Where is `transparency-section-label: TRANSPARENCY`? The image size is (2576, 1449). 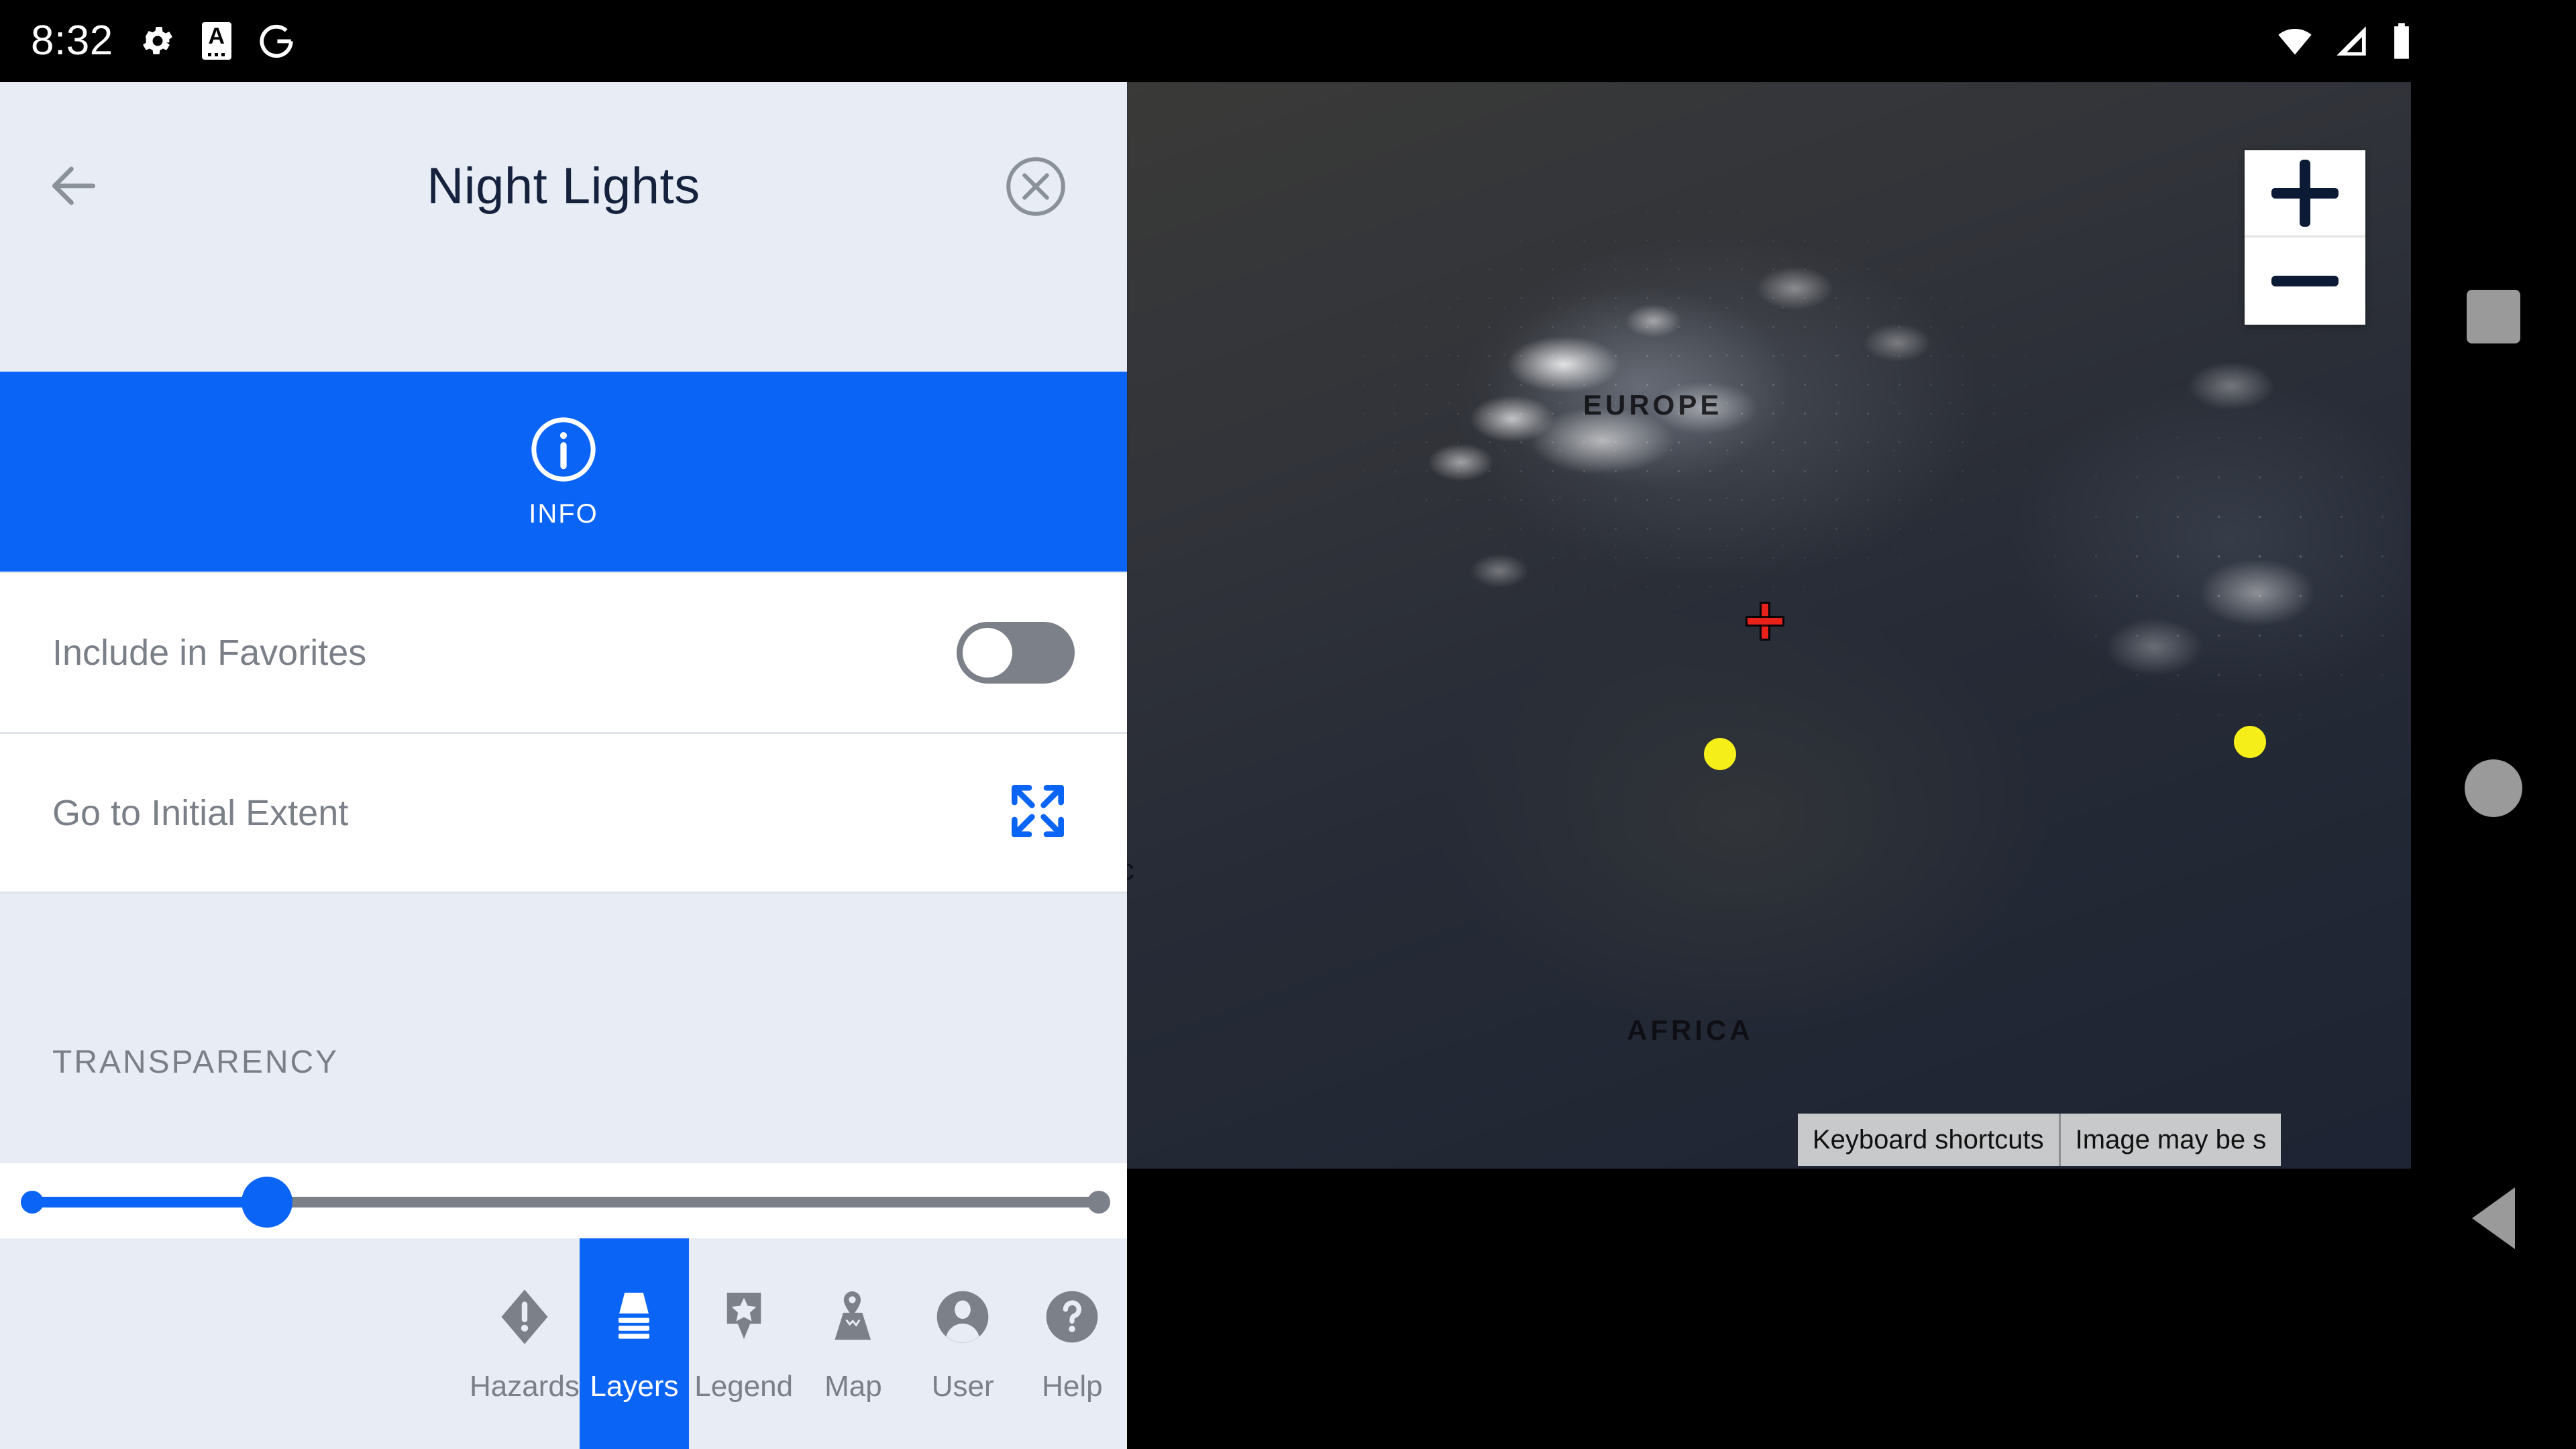
transparency-section-label: TRANSPARENCY is located at coordinates (195, 1062).